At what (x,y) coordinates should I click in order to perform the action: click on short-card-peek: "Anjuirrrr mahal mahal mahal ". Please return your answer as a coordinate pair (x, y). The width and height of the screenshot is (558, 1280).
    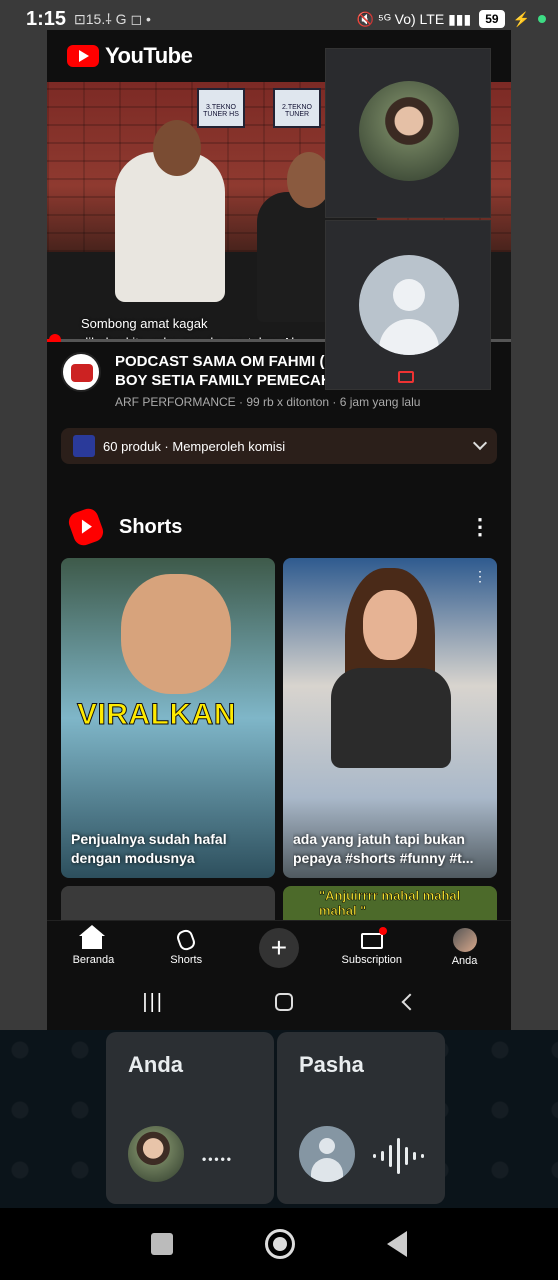
    Looking at the image, I should click on (390, 903).